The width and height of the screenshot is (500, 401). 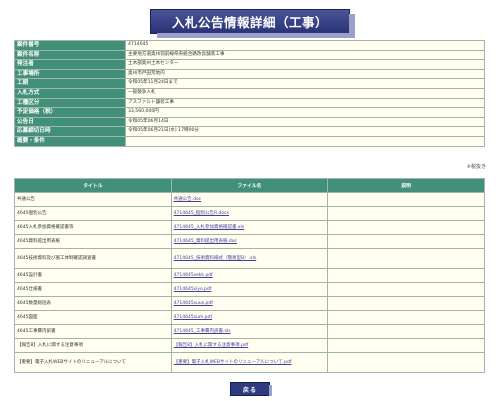 I want to click on attachment-row: 4645資料提出用表紙 4714645_資料提出用表紙.doc, so click(x=249, y=241).